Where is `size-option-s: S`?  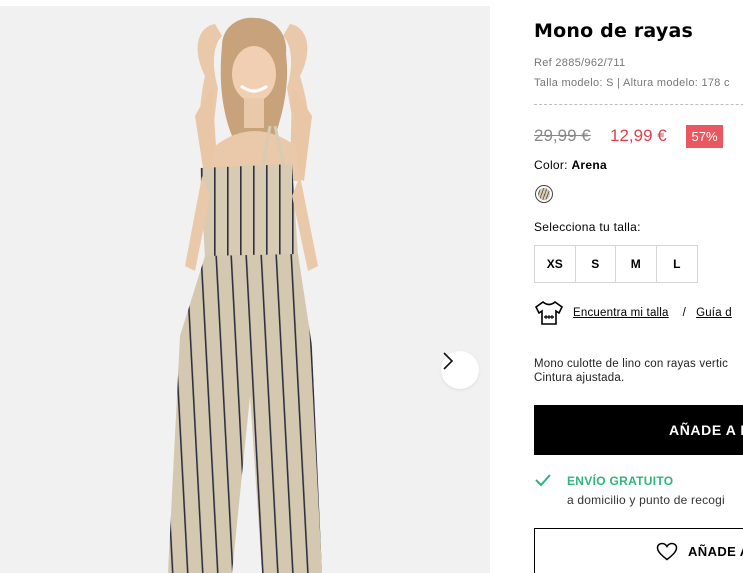 size-option-s: S is located at coordinates (596, 264).